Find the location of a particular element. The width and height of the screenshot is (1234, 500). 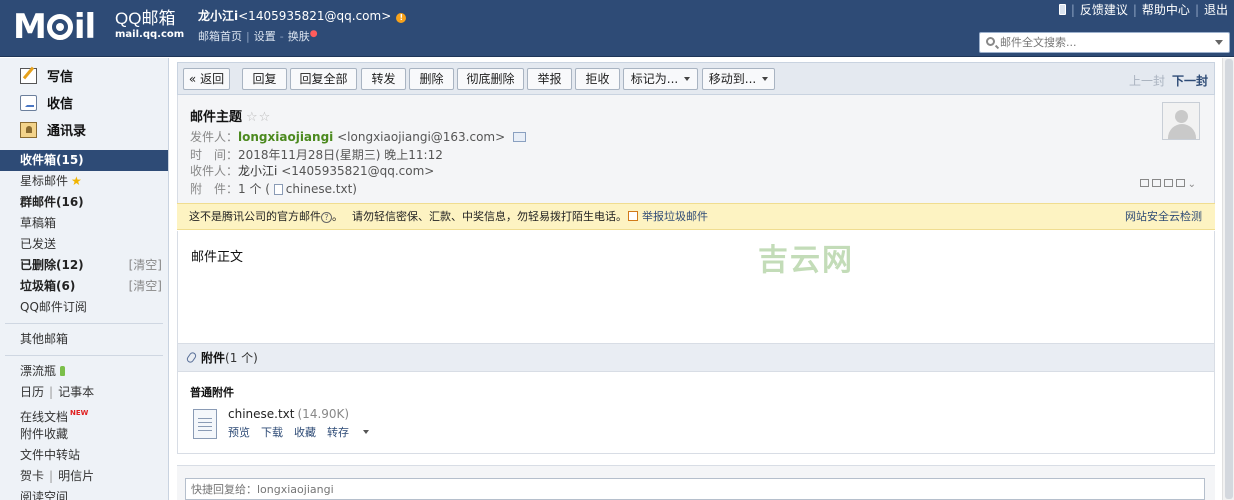

logo-ring-icon is located at coordinates (59, 27).